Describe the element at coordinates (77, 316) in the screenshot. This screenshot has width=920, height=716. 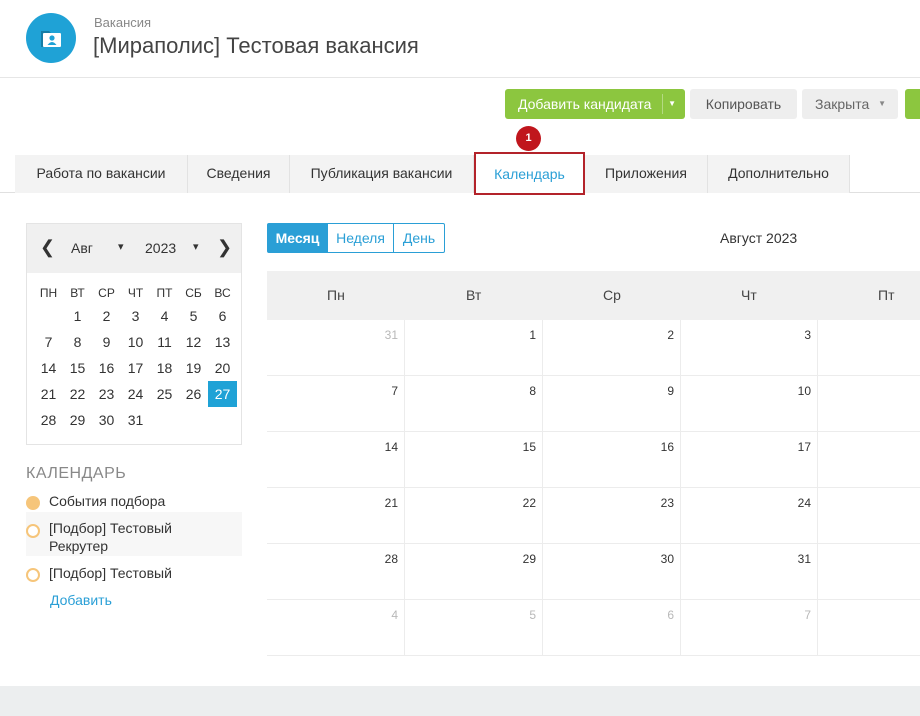
I see `mini-calendar-day: 1` at that location.